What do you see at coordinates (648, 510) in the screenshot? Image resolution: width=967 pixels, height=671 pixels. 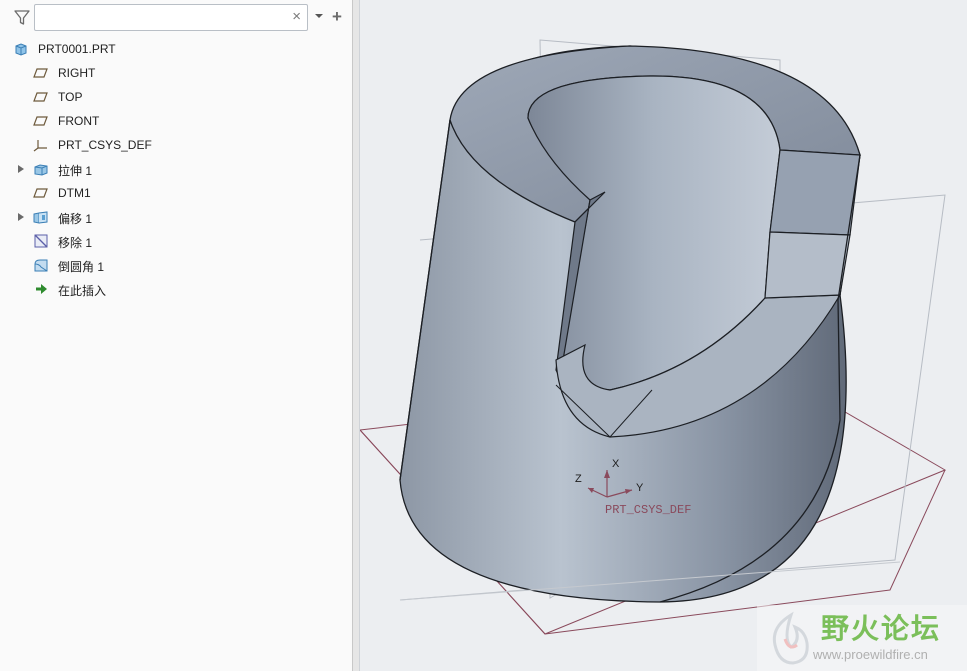 I see `csys-name-label: PRT_CSYS_DEF` at bounding box center [648, 510].